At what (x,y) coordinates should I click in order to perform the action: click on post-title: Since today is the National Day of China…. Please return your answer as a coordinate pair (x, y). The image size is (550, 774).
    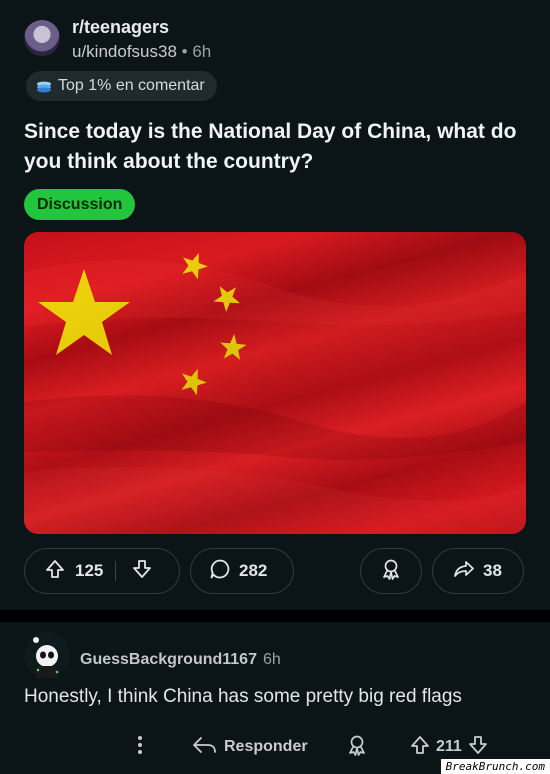
    Looking at the image, I should click on (274, 147).